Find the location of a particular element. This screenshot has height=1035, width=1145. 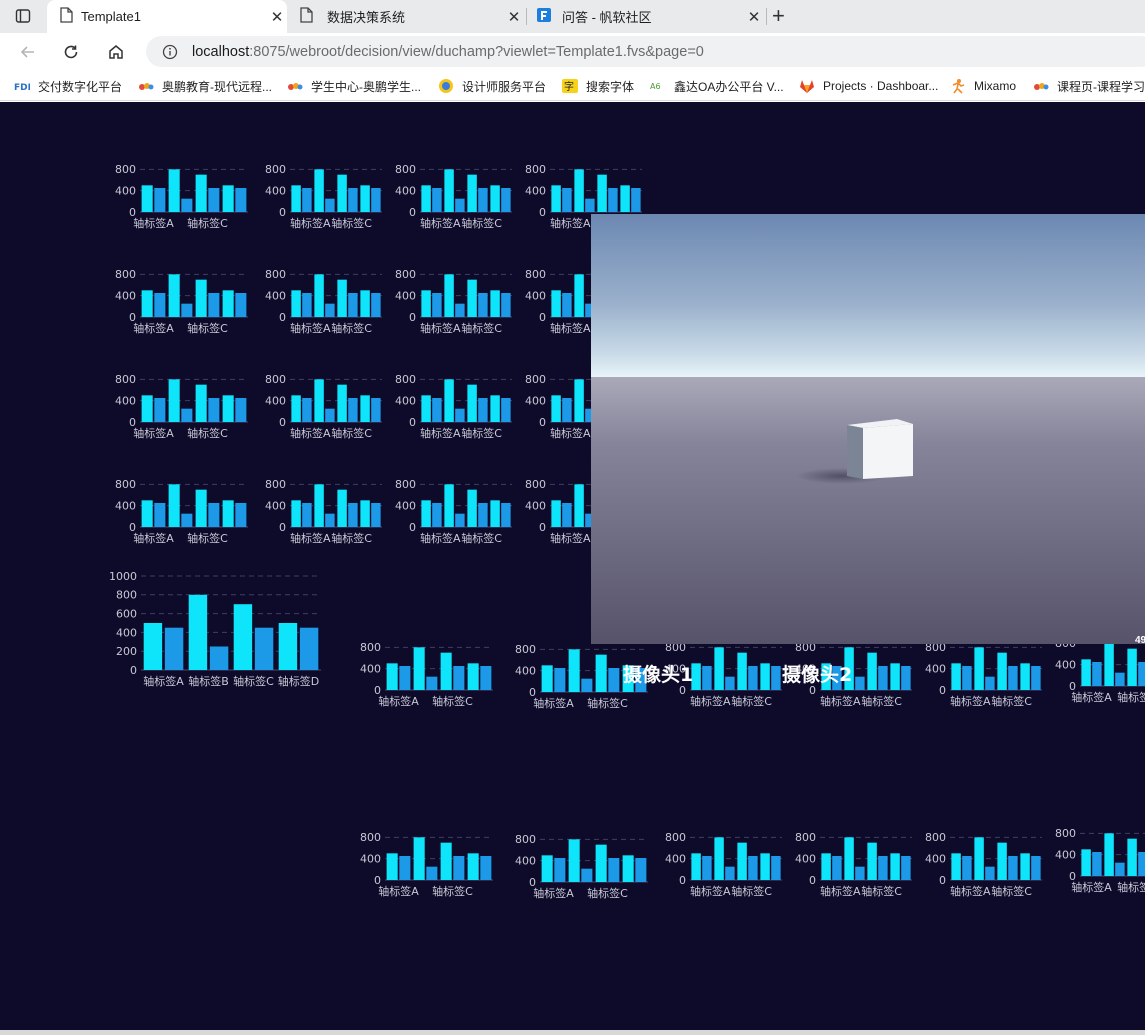

sidebar-toggle-icon is located at coordinates (23, 16).